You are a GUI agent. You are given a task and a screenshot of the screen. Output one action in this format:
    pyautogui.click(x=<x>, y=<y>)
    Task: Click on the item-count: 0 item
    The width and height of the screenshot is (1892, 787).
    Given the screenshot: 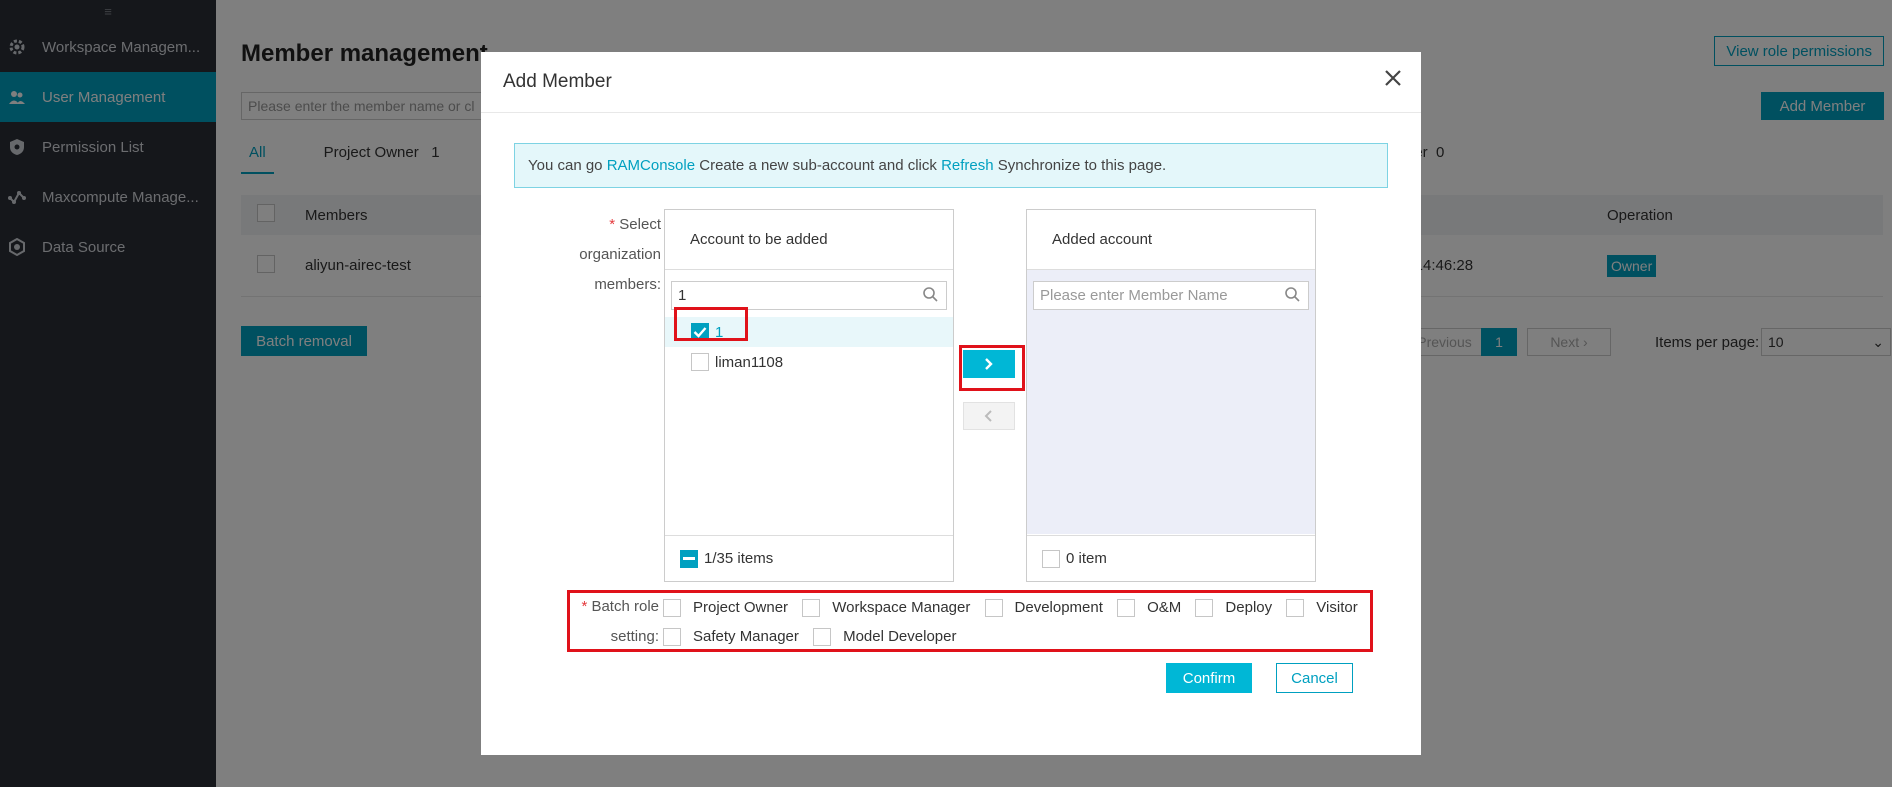 What is the action you would take?
    pyautogui.click(x=1086, y=558)
    